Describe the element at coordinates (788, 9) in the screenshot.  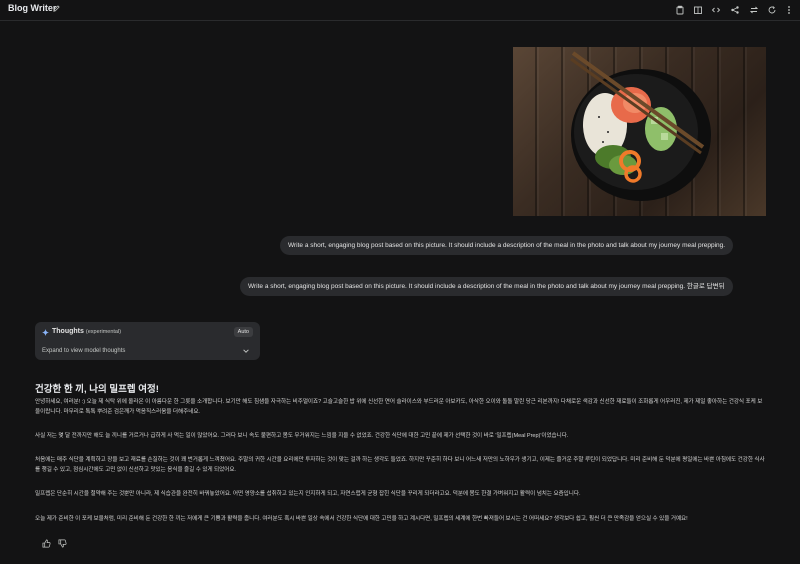
I see `more-icon` at that location.